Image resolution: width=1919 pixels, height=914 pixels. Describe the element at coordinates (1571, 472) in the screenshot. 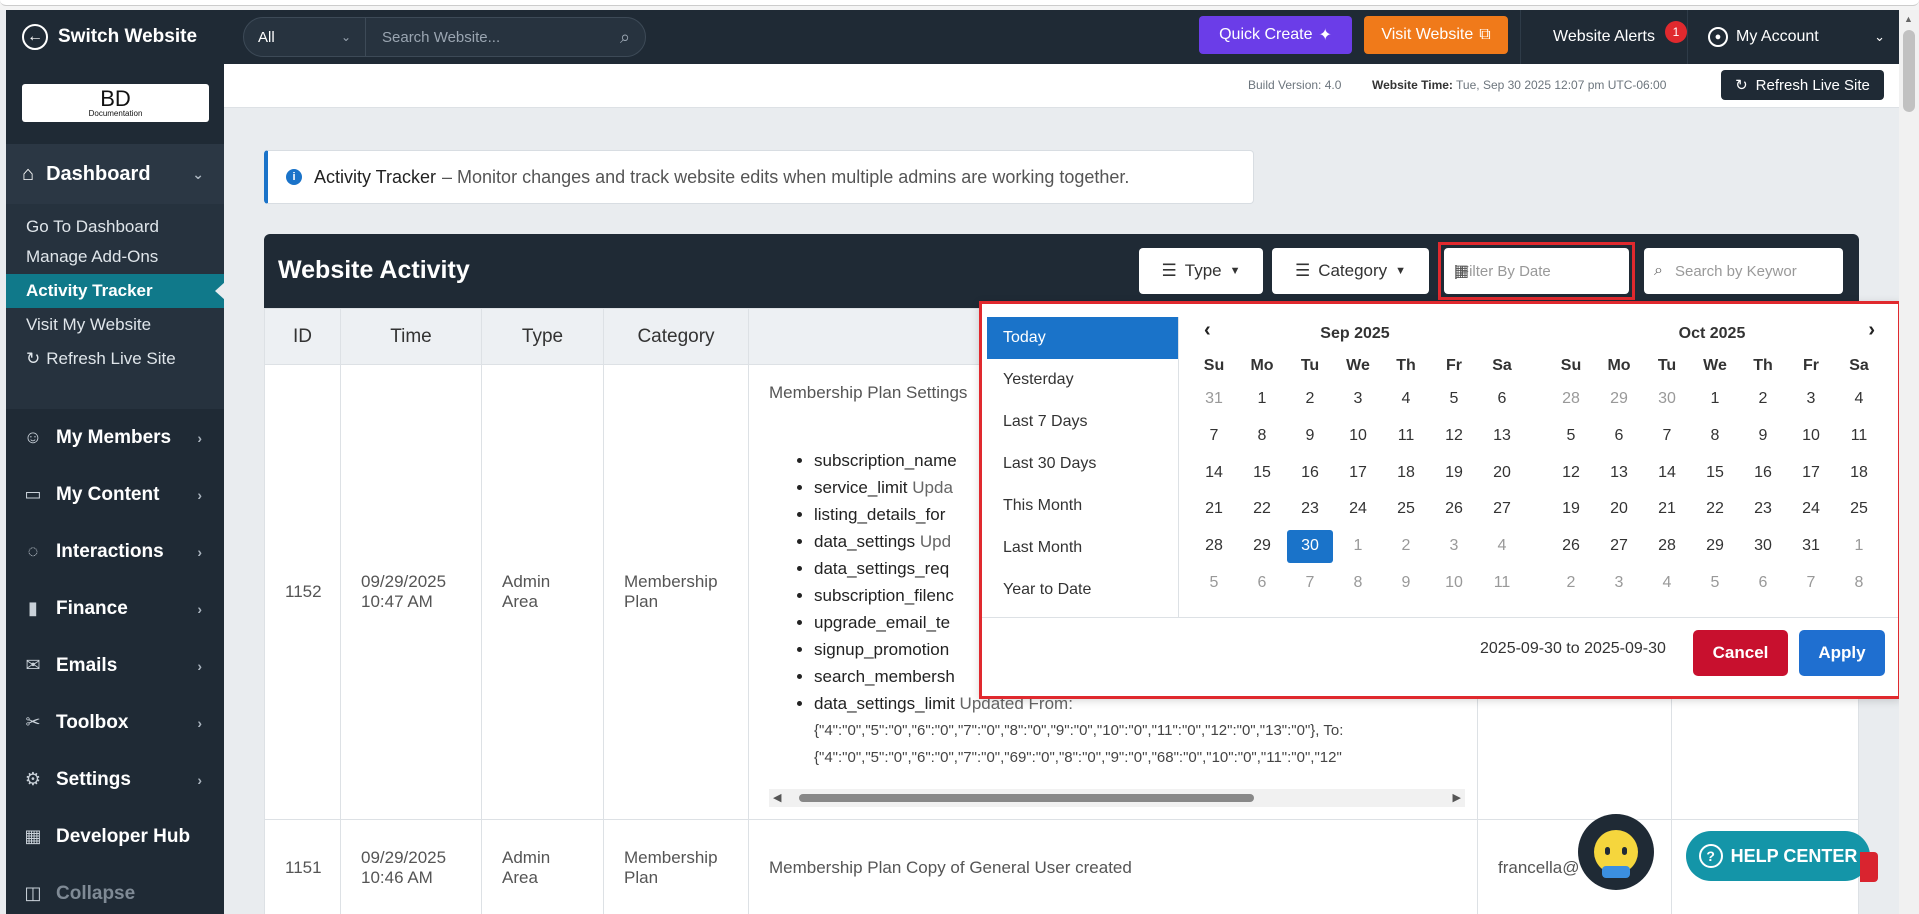

I see `calendar-day: 12` at that location.